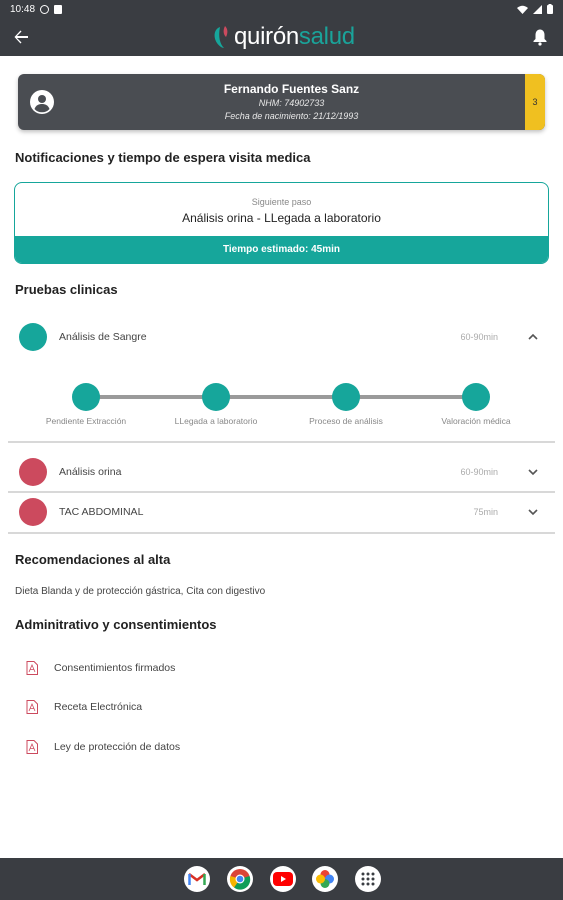 The height and width of the screenshot is (900, 563). What do you see at coordinates (216, 421) in the screenshot?
I see `step-label-2: LLegada a laboratorio` at bounding box center [216, 421].